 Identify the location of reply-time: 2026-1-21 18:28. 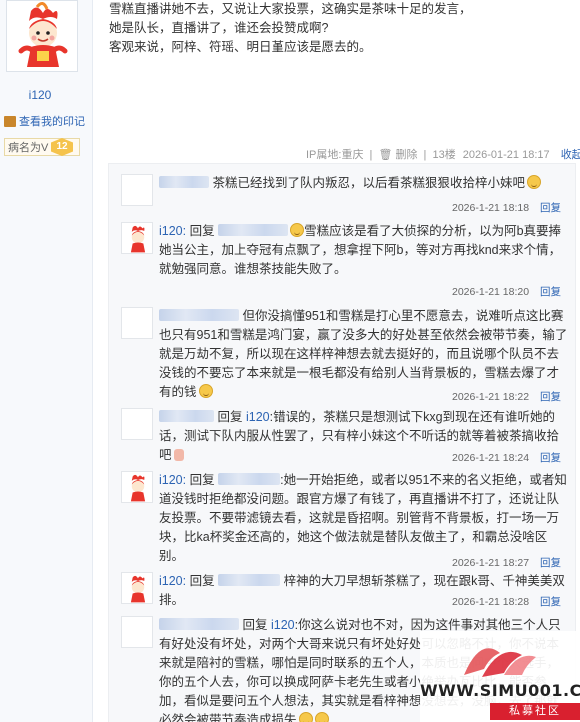
(491, 602).